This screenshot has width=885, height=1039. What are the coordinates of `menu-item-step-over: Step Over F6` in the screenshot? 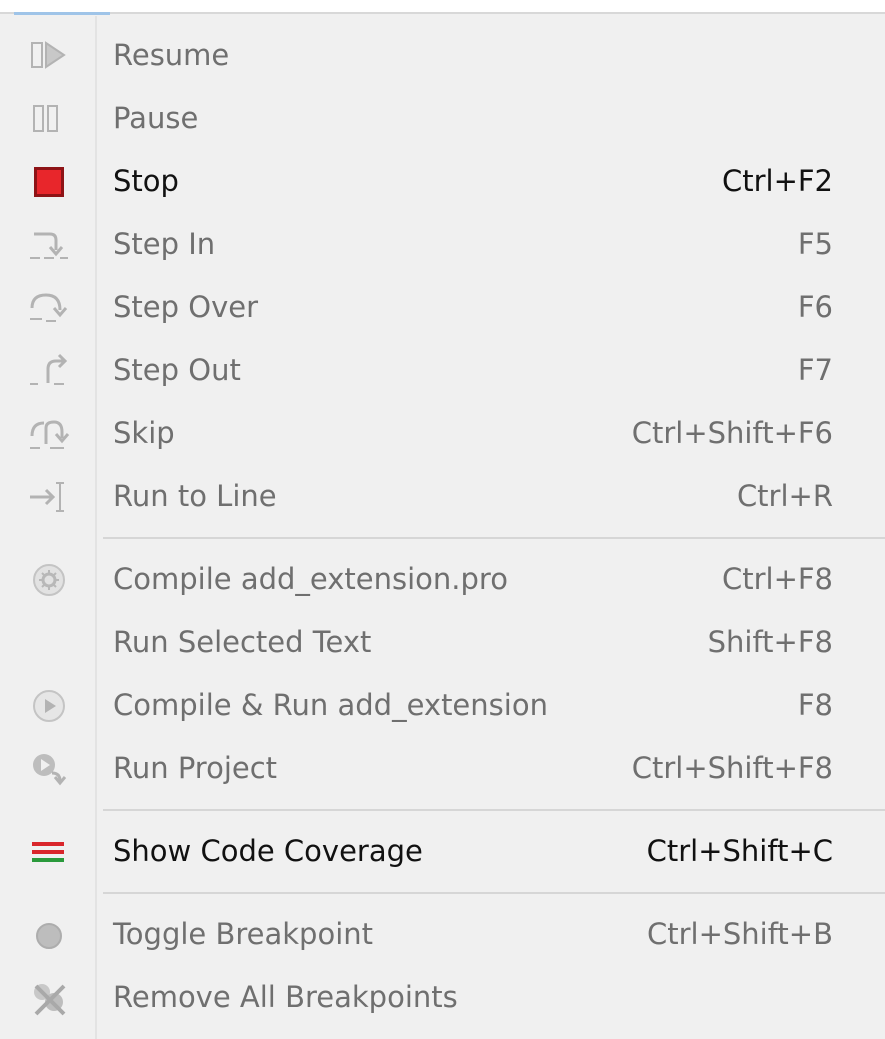 It's located at (442, 307).